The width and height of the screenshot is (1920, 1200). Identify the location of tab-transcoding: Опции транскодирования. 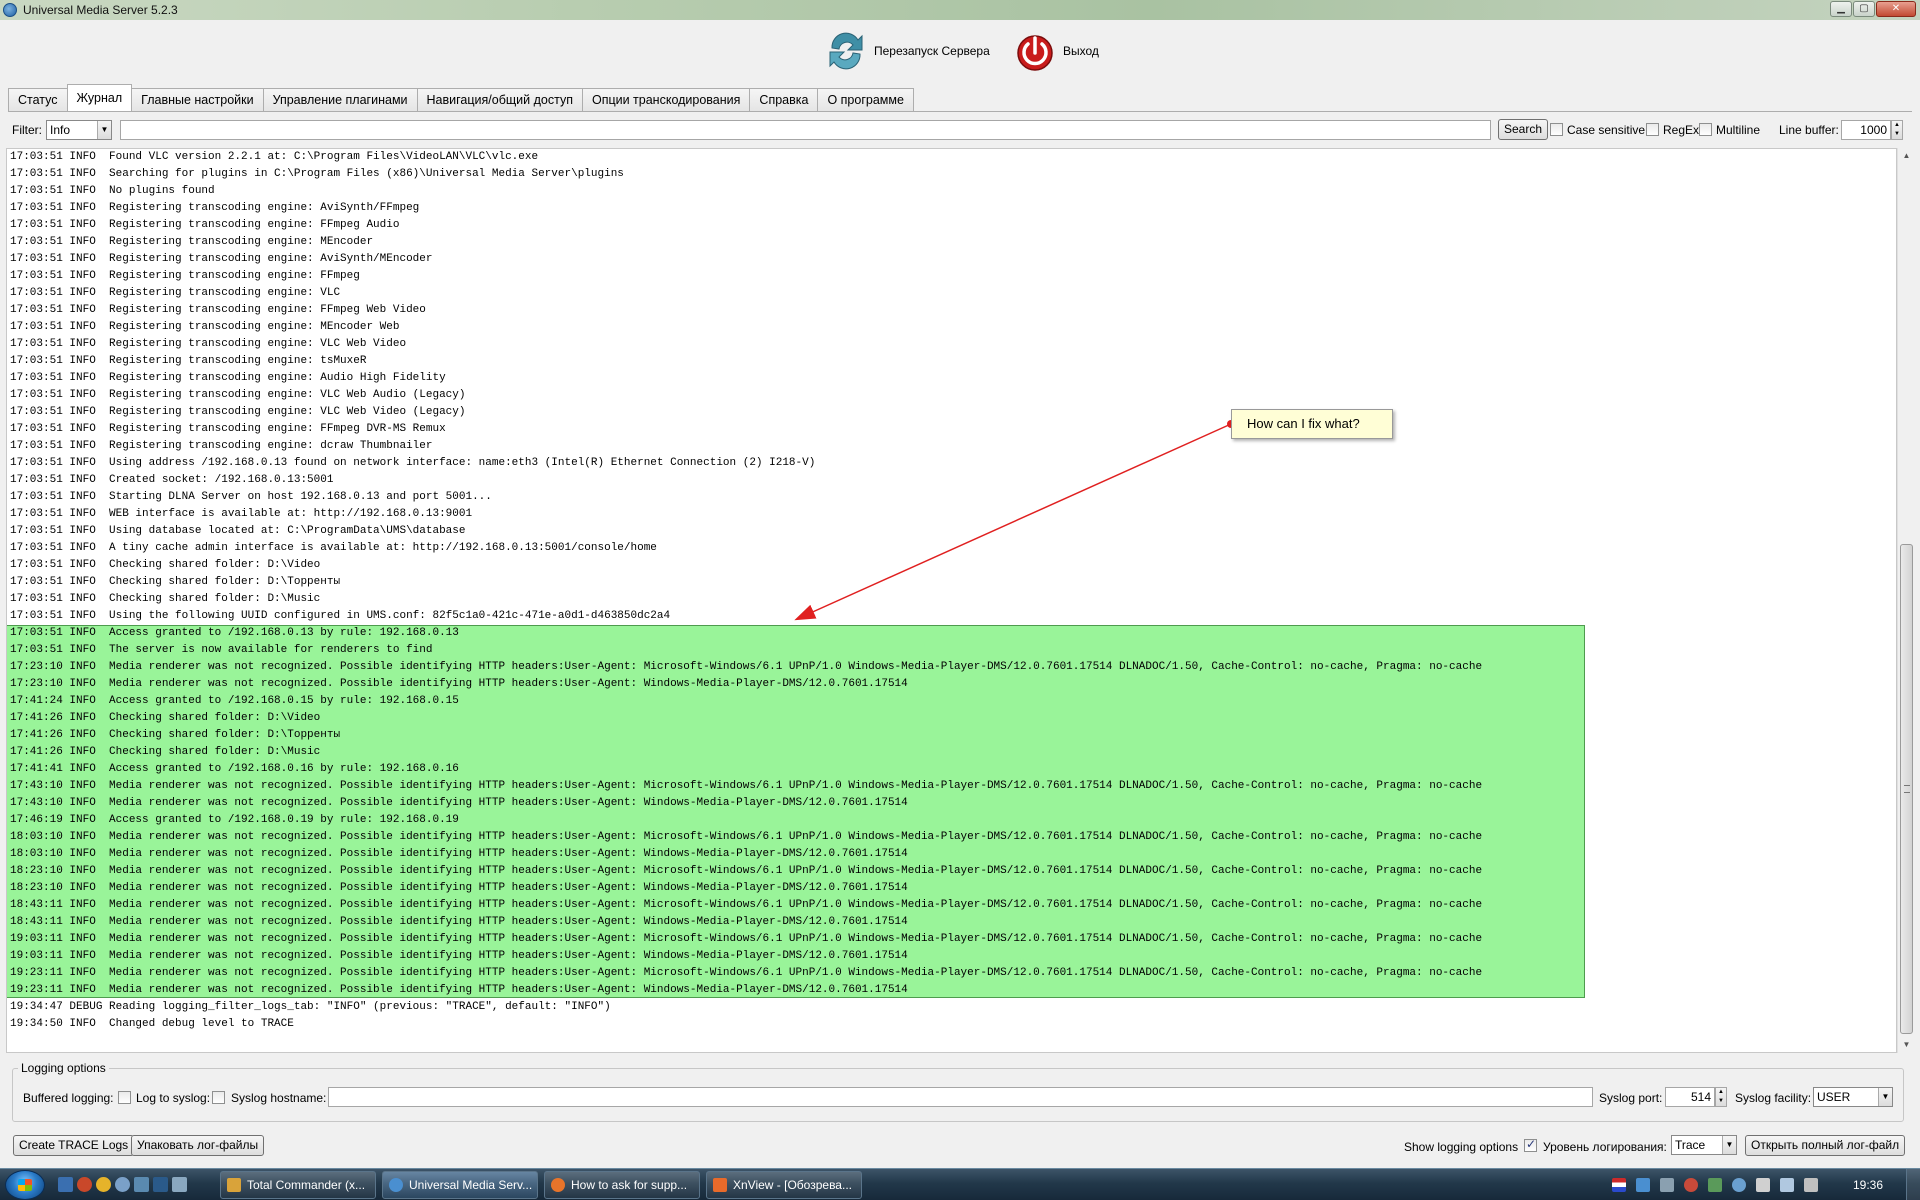
(666, 100).